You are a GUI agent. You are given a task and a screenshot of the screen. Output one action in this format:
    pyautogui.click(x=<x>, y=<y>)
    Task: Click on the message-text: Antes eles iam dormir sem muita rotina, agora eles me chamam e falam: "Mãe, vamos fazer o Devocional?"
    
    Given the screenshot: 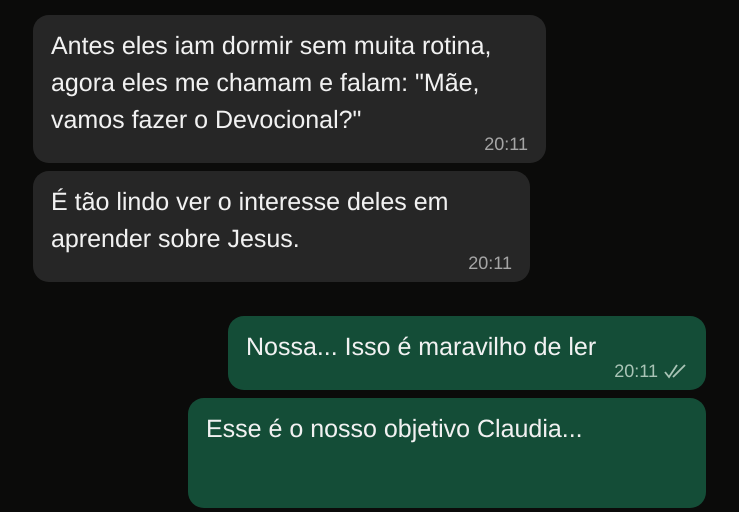 What is the action you would take?
    pyautogui.click(x=271, y=83)
    